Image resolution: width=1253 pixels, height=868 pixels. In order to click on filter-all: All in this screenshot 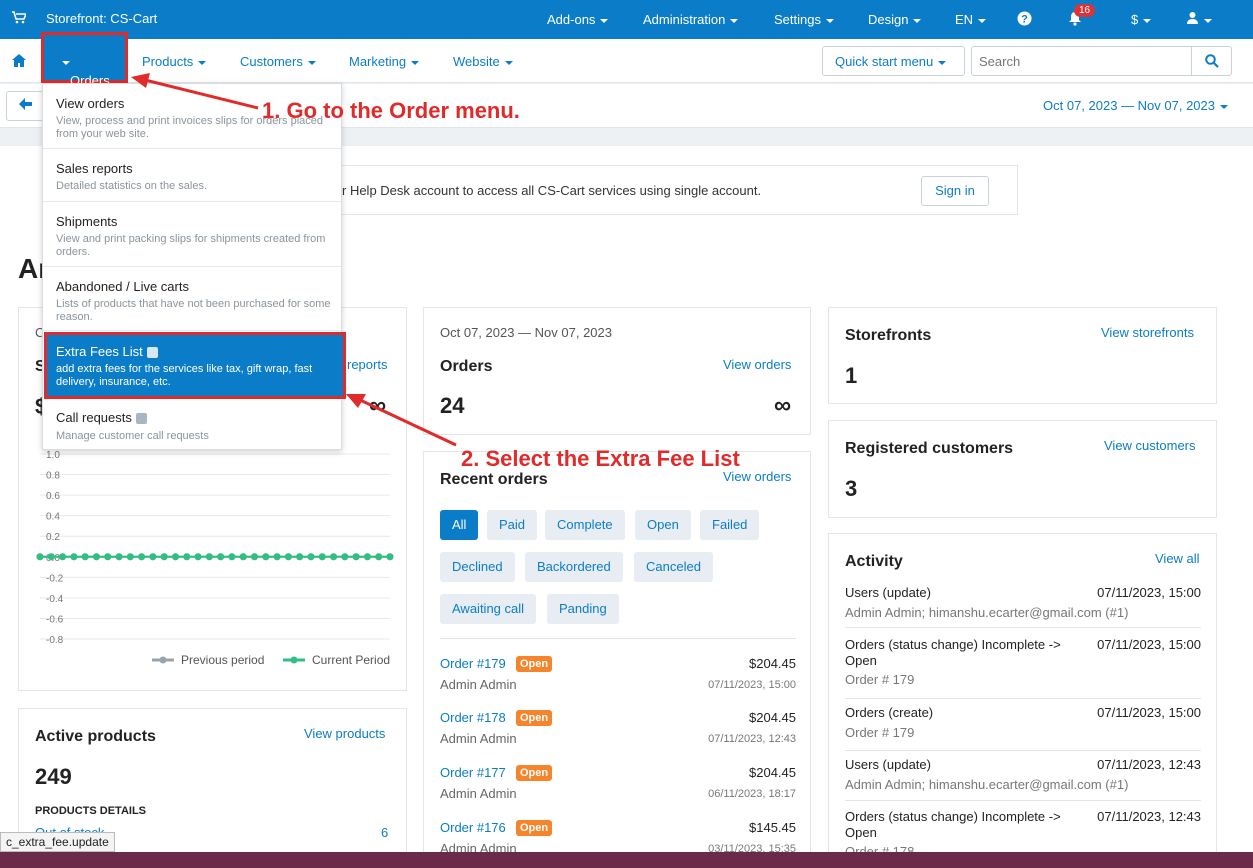, I will do `click(459, 525)`.